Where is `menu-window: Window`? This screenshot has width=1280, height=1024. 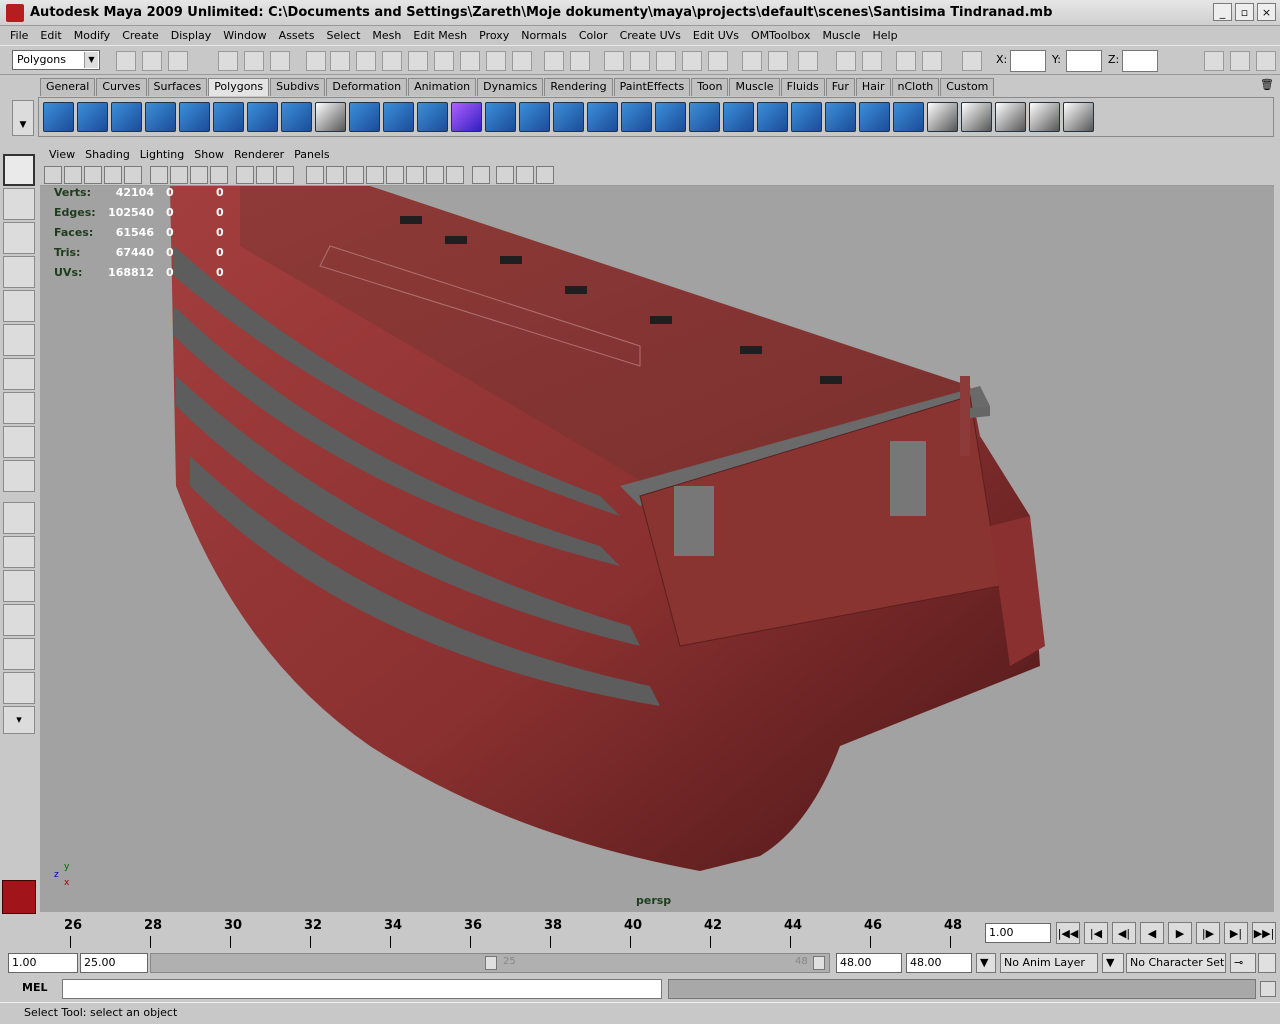
menu-window: Window is located at coordinates (244, 35).